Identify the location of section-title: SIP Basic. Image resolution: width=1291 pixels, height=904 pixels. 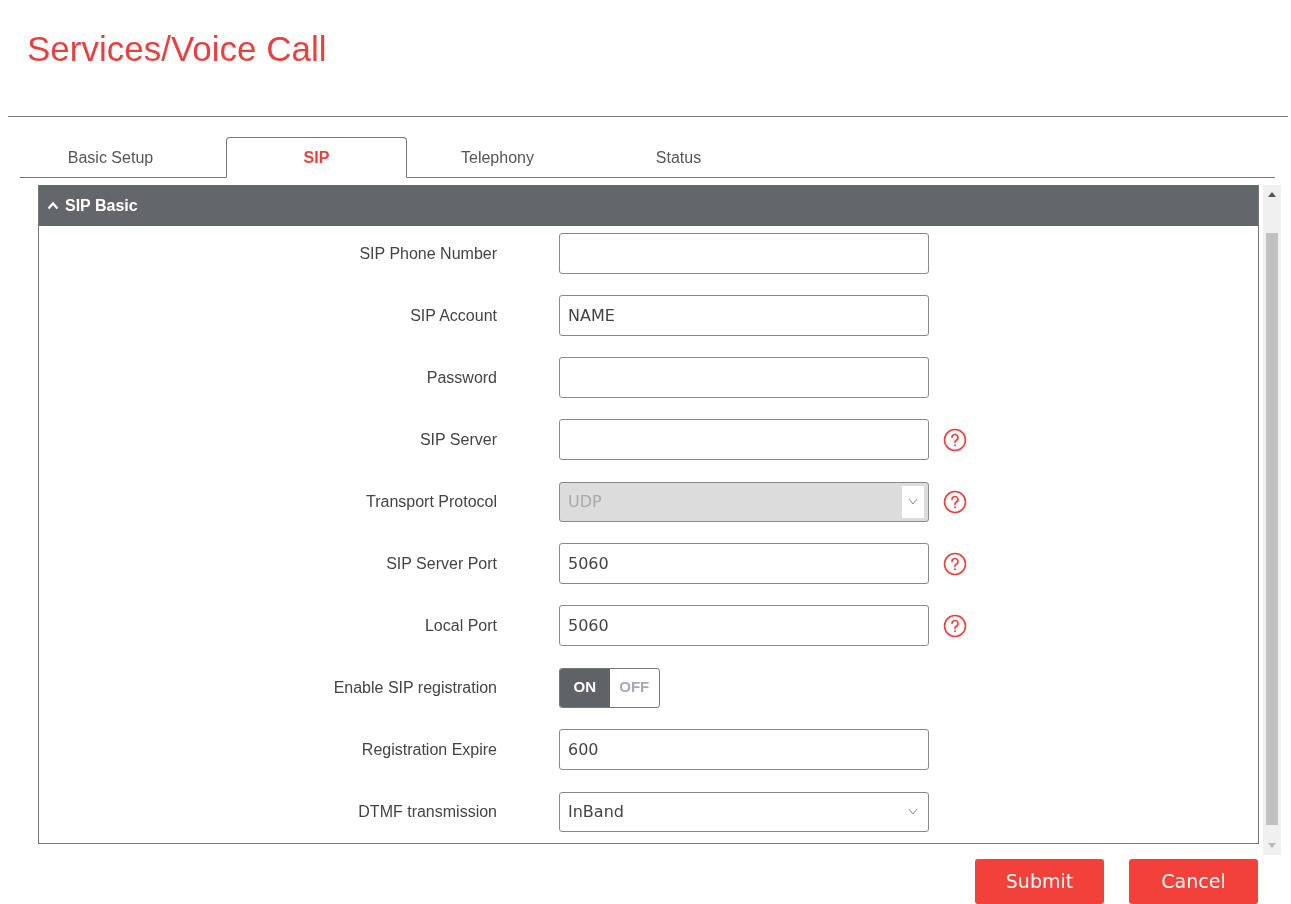
(101, 205).